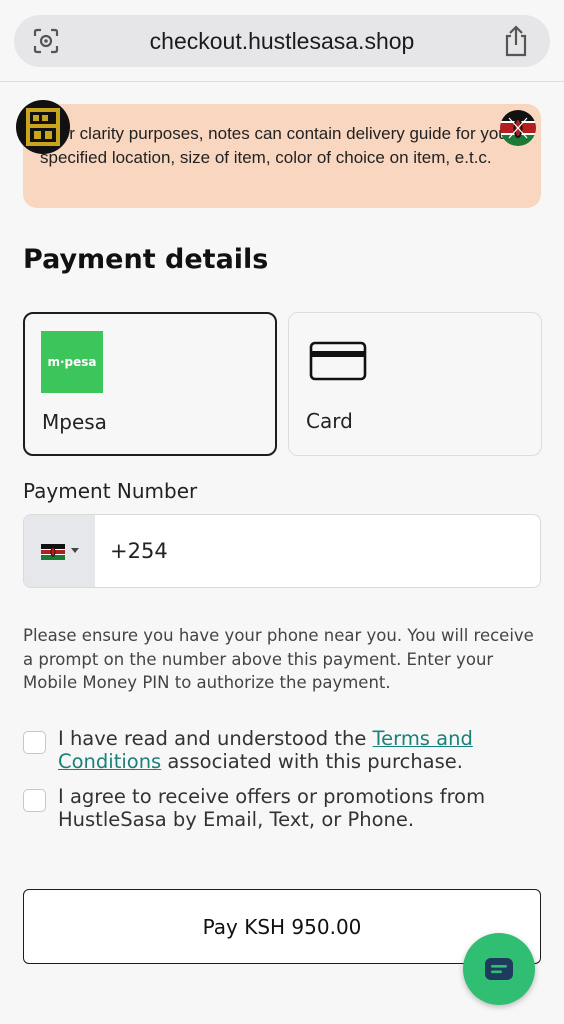 The image size is (564, 1024). I want to click on offers-checkbox, so click(34, 800).